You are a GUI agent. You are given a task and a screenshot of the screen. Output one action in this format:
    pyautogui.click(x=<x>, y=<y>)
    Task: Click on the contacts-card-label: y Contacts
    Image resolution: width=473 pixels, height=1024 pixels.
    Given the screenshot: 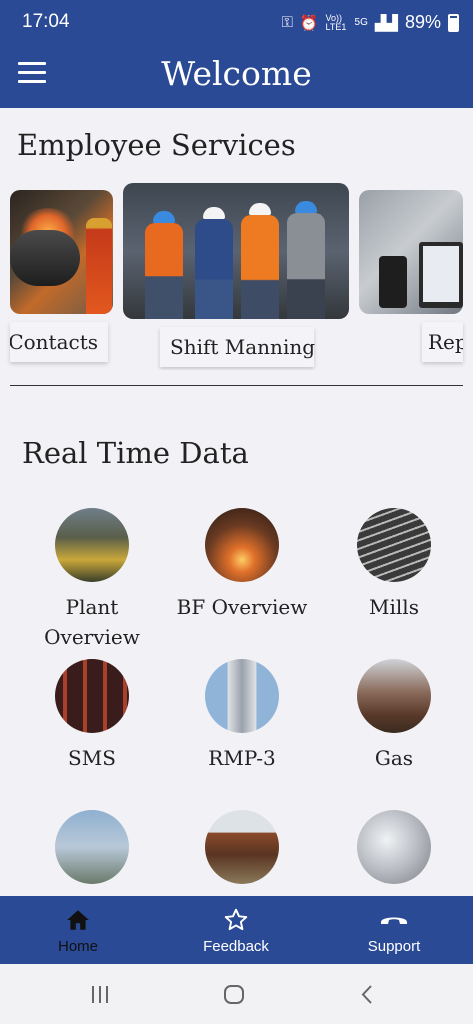 What is the action you would take?
    pyautogui.click(x=59, y=342)
    